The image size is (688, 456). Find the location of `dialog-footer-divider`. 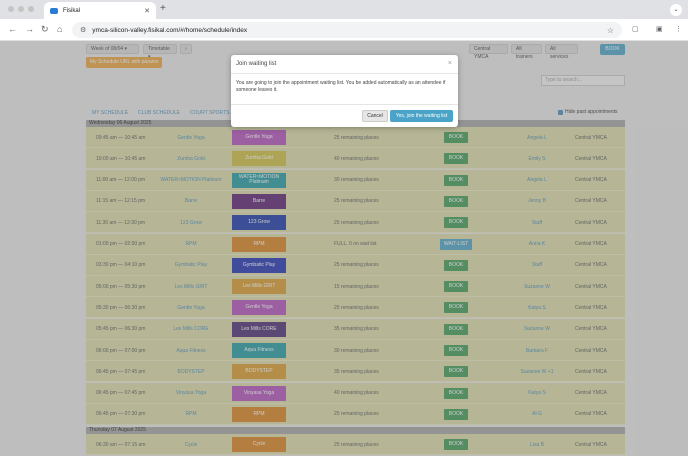

dialog-footer-divider is located at coordinates (344, 104).